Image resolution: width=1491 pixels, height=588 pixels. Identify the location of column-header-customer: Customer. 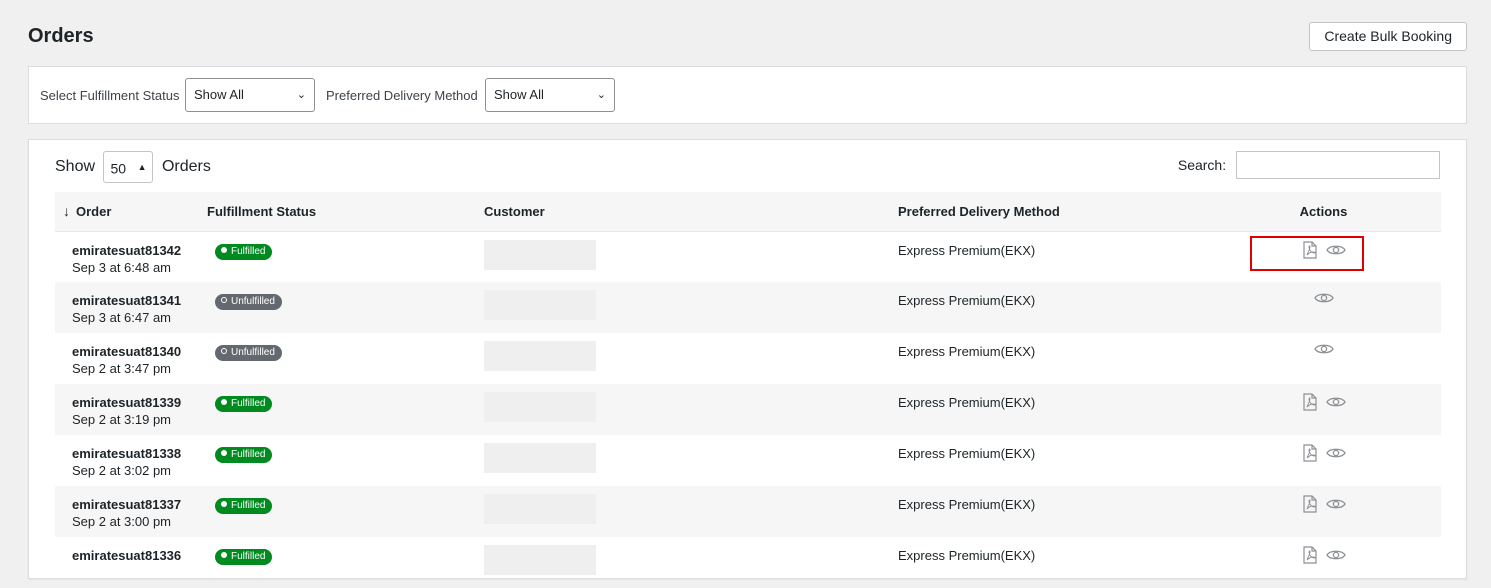
(691, 212).